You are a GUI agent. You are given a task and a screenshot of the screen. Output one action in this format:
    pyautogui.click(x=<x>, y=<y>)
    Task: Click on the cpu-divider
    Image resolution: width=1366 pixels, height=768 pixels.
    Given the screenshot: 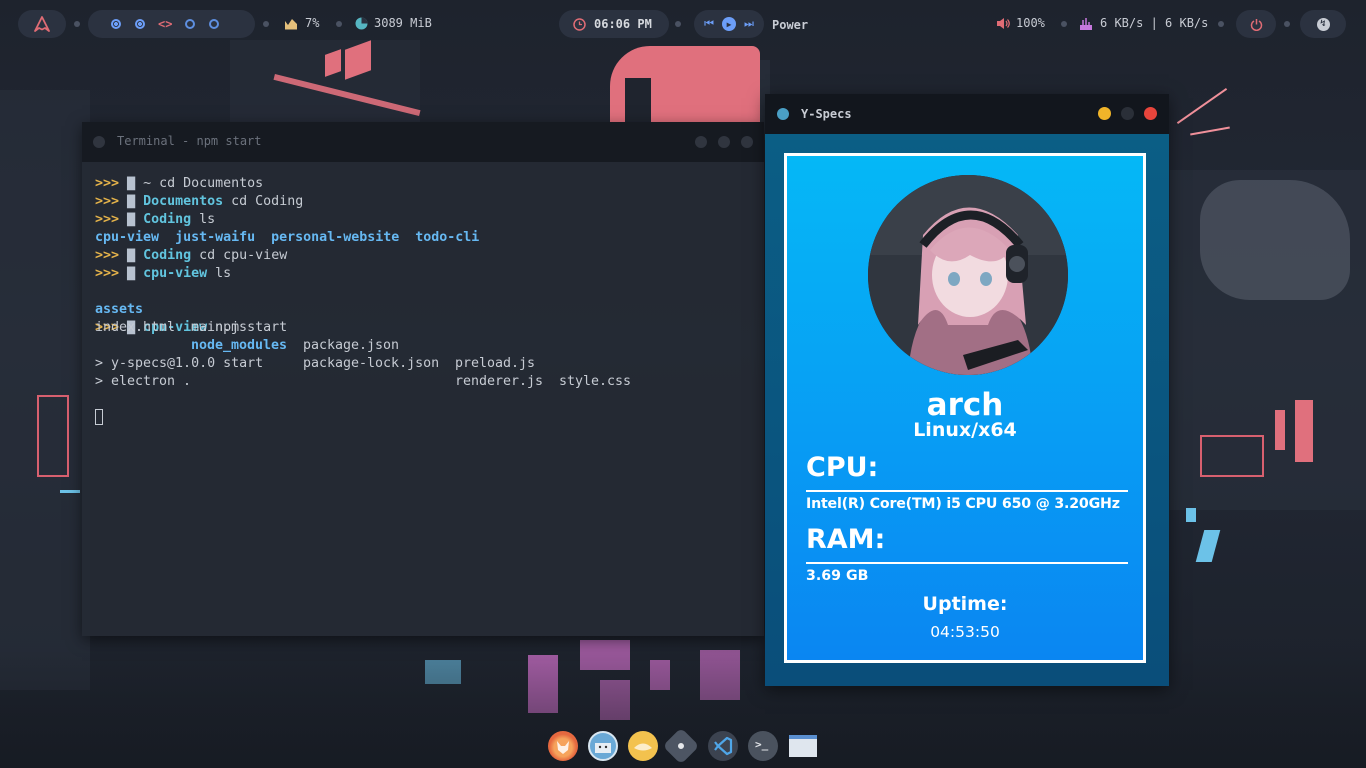 What is the action you would take?
    pyautogui.click(x=967, y=491)
    